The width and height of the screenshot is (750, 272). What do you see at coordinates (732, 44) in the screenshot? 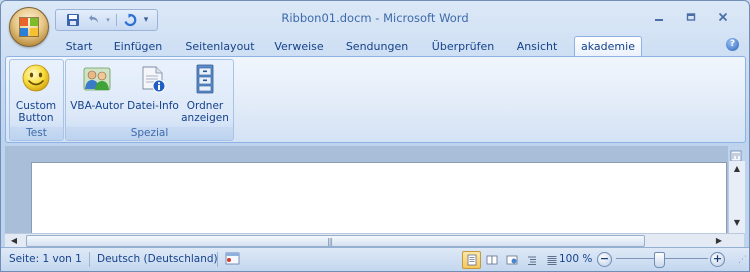
I see `help-icon: ?` at bounding box center [732, 44].